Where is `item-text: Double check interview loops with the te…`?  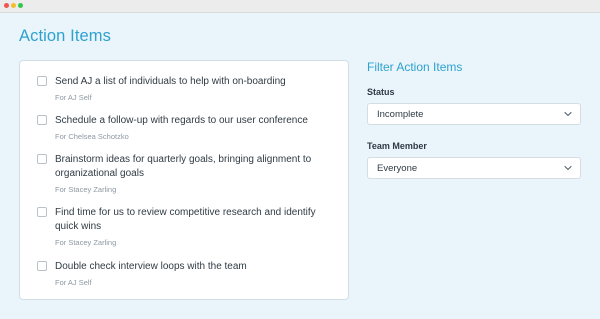 item-text: Double check interview loops with the te… is located at coordinates (151, 266).